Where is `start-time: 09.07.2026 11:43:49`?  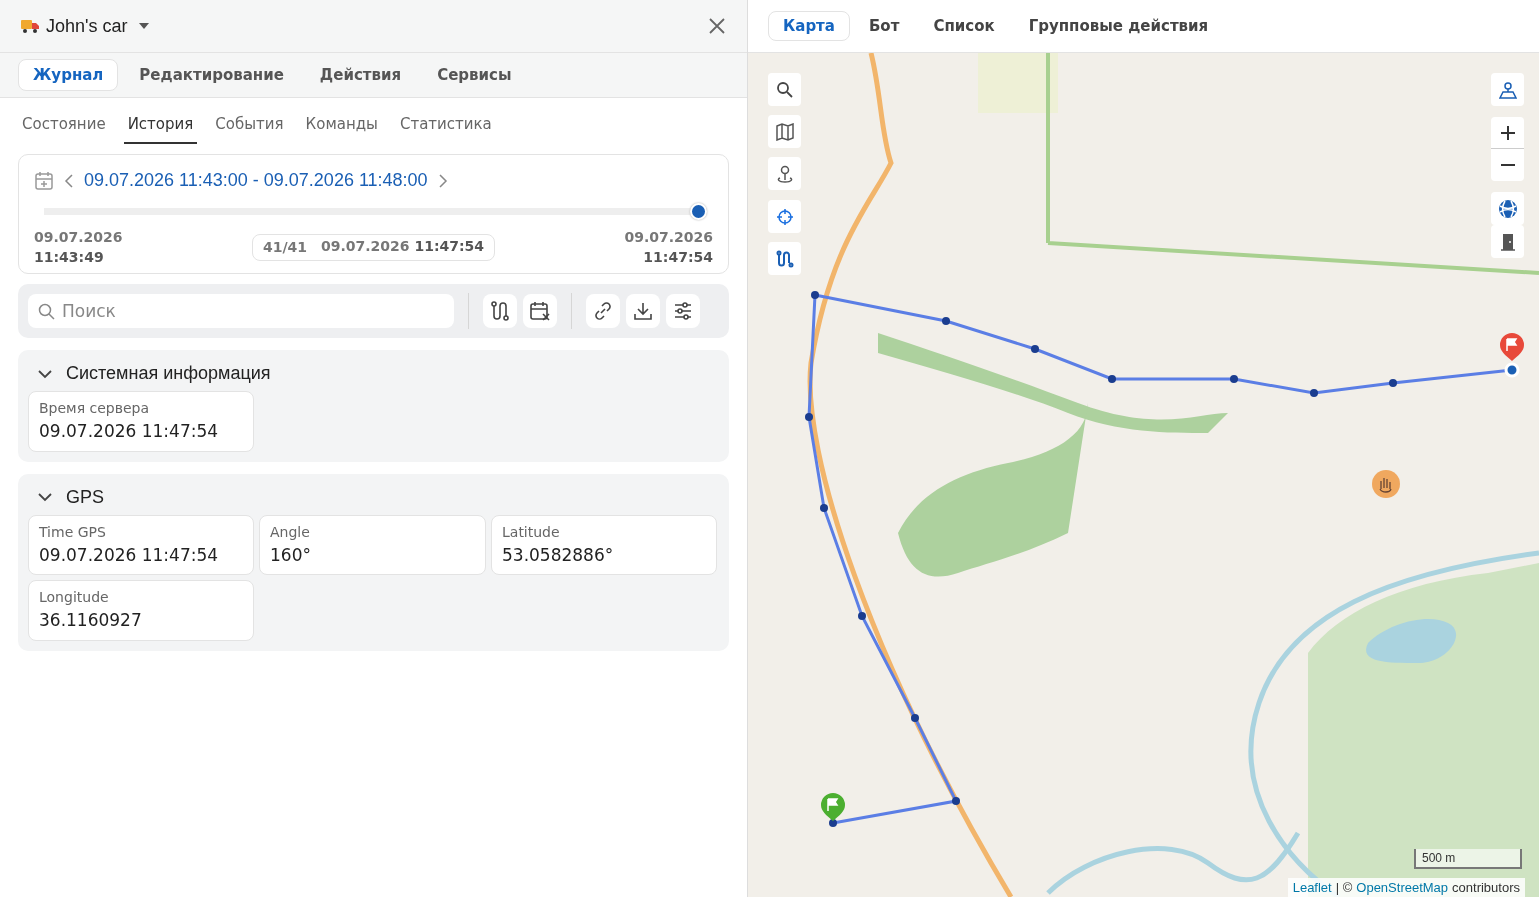
start-time: 09.07.2026 11:43:49 is located at coordinates (78, 247).